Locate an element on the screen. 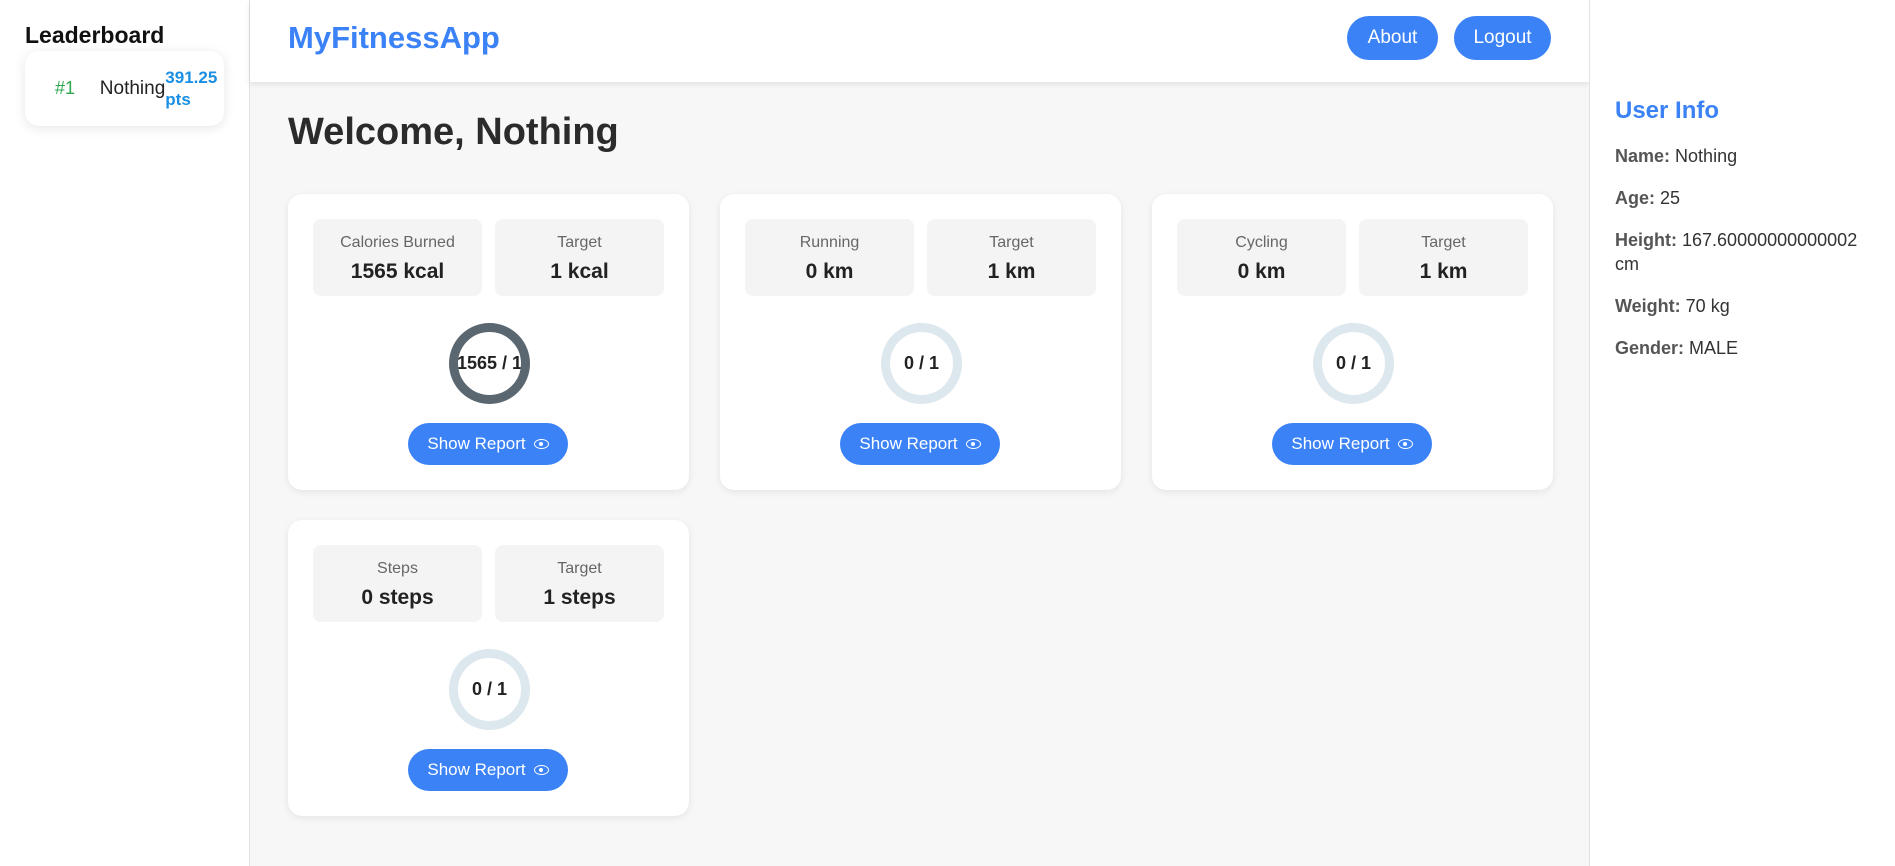  user-name-row: Name: Nothing is located at coordinates (1742, 156).